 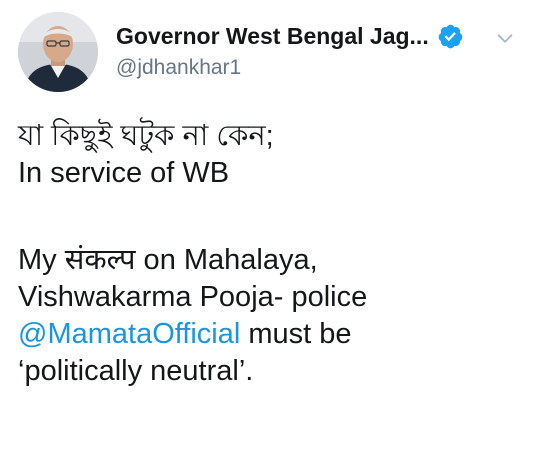 I want to click on tweet-line-neutral: ‘politically neutral’., so click(x=136, y=371).